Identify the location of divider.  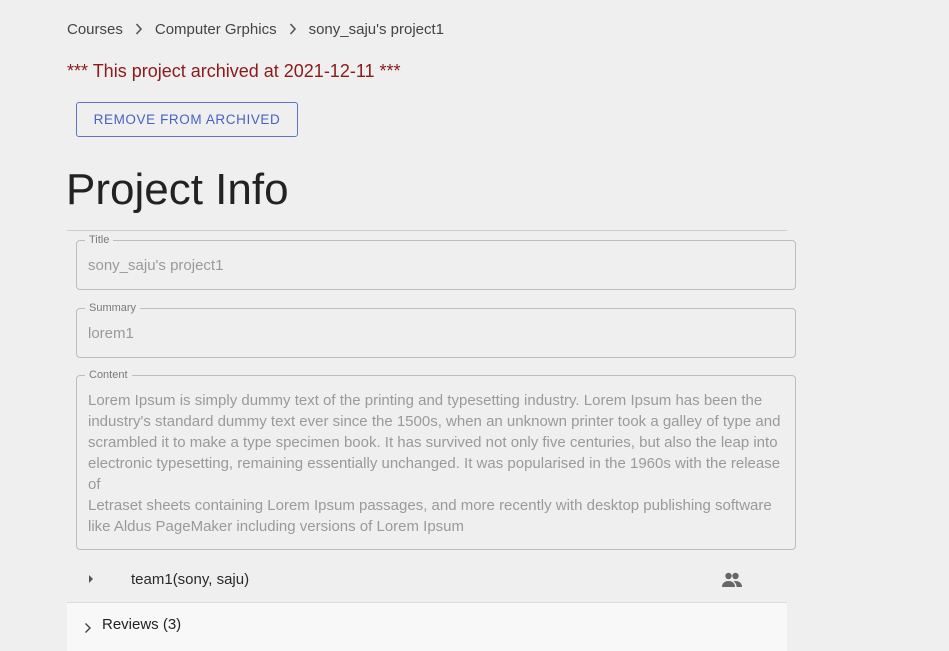
(427, 230).